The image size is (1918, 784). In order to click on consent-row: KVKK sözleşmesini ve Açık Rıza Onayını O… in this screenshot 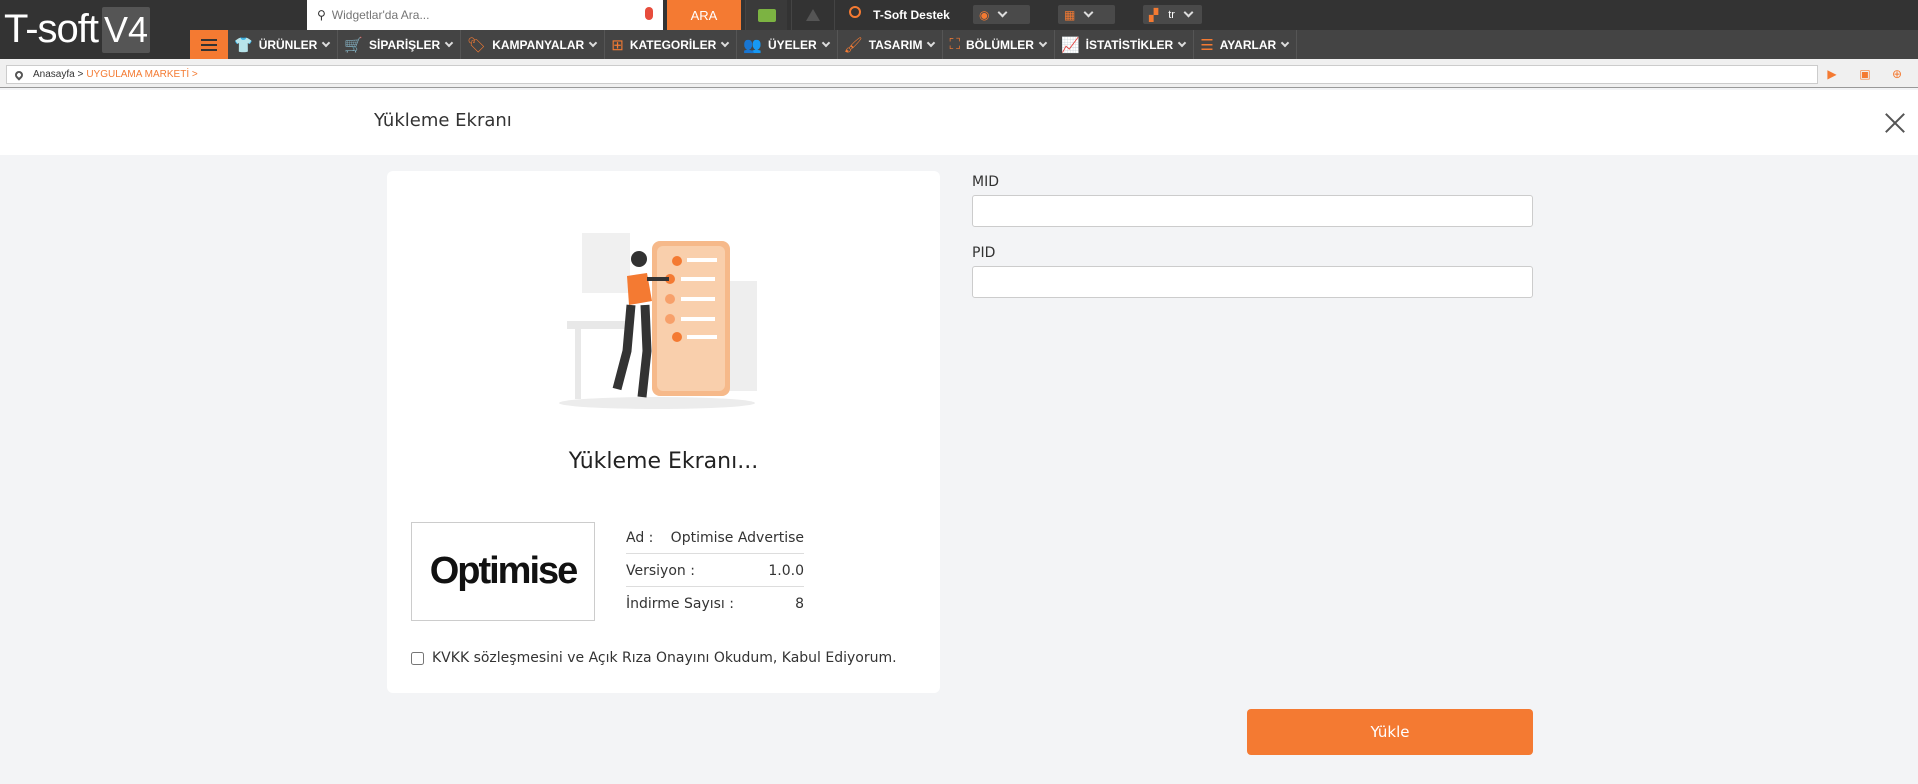, I will do `click(654, 658)`.